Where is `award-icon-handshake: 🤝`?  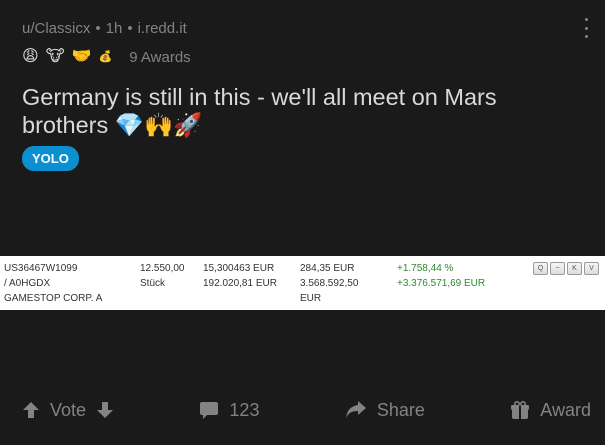 award-icon-handshake: 🤝 is located at coordinates (81, 56).